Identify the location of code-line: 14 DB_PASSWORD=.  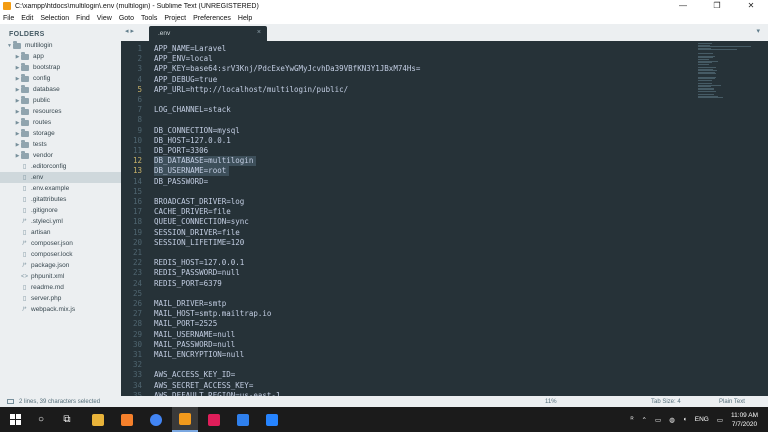
(411, 182).